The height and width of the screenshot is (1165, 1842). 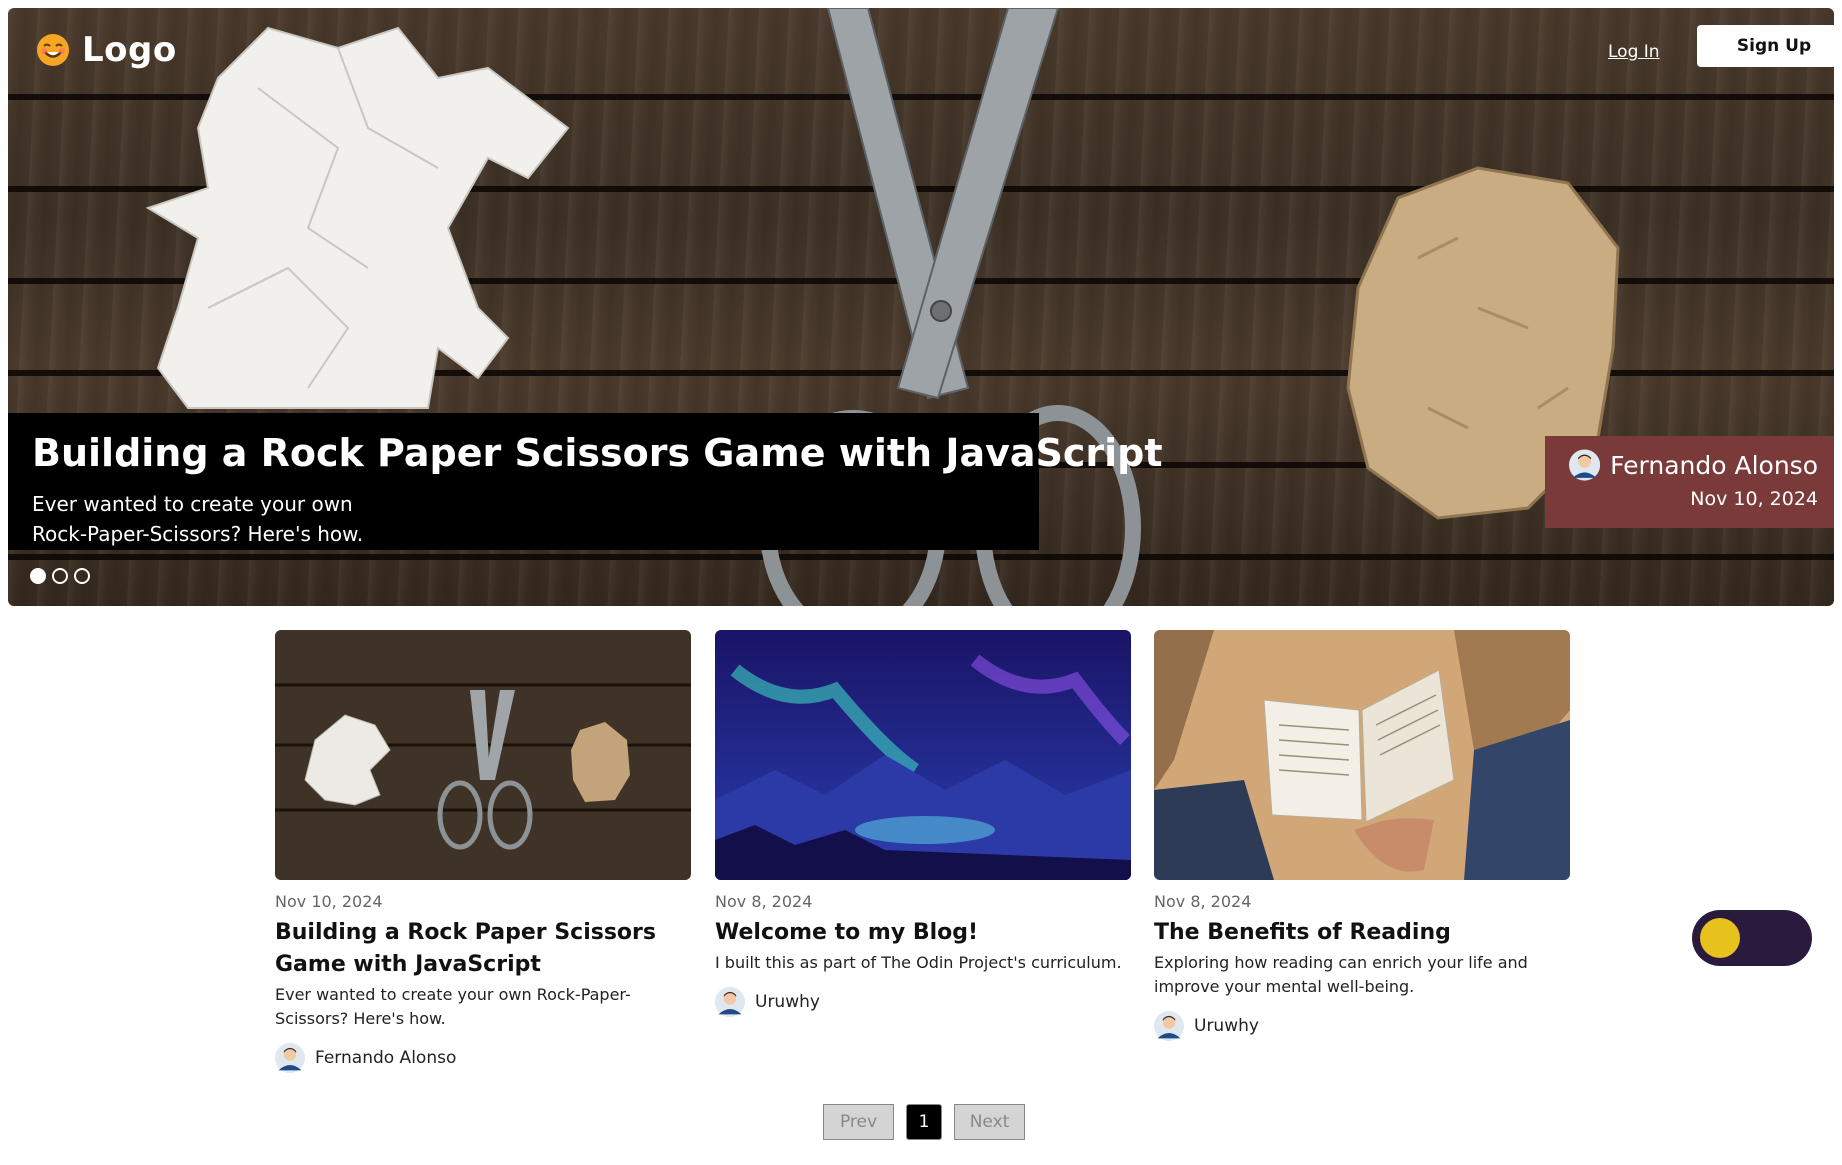 I want to click on hero-author-badge: Fernando Alonso Nov 10, 2024, so click(x=1689, y=482).